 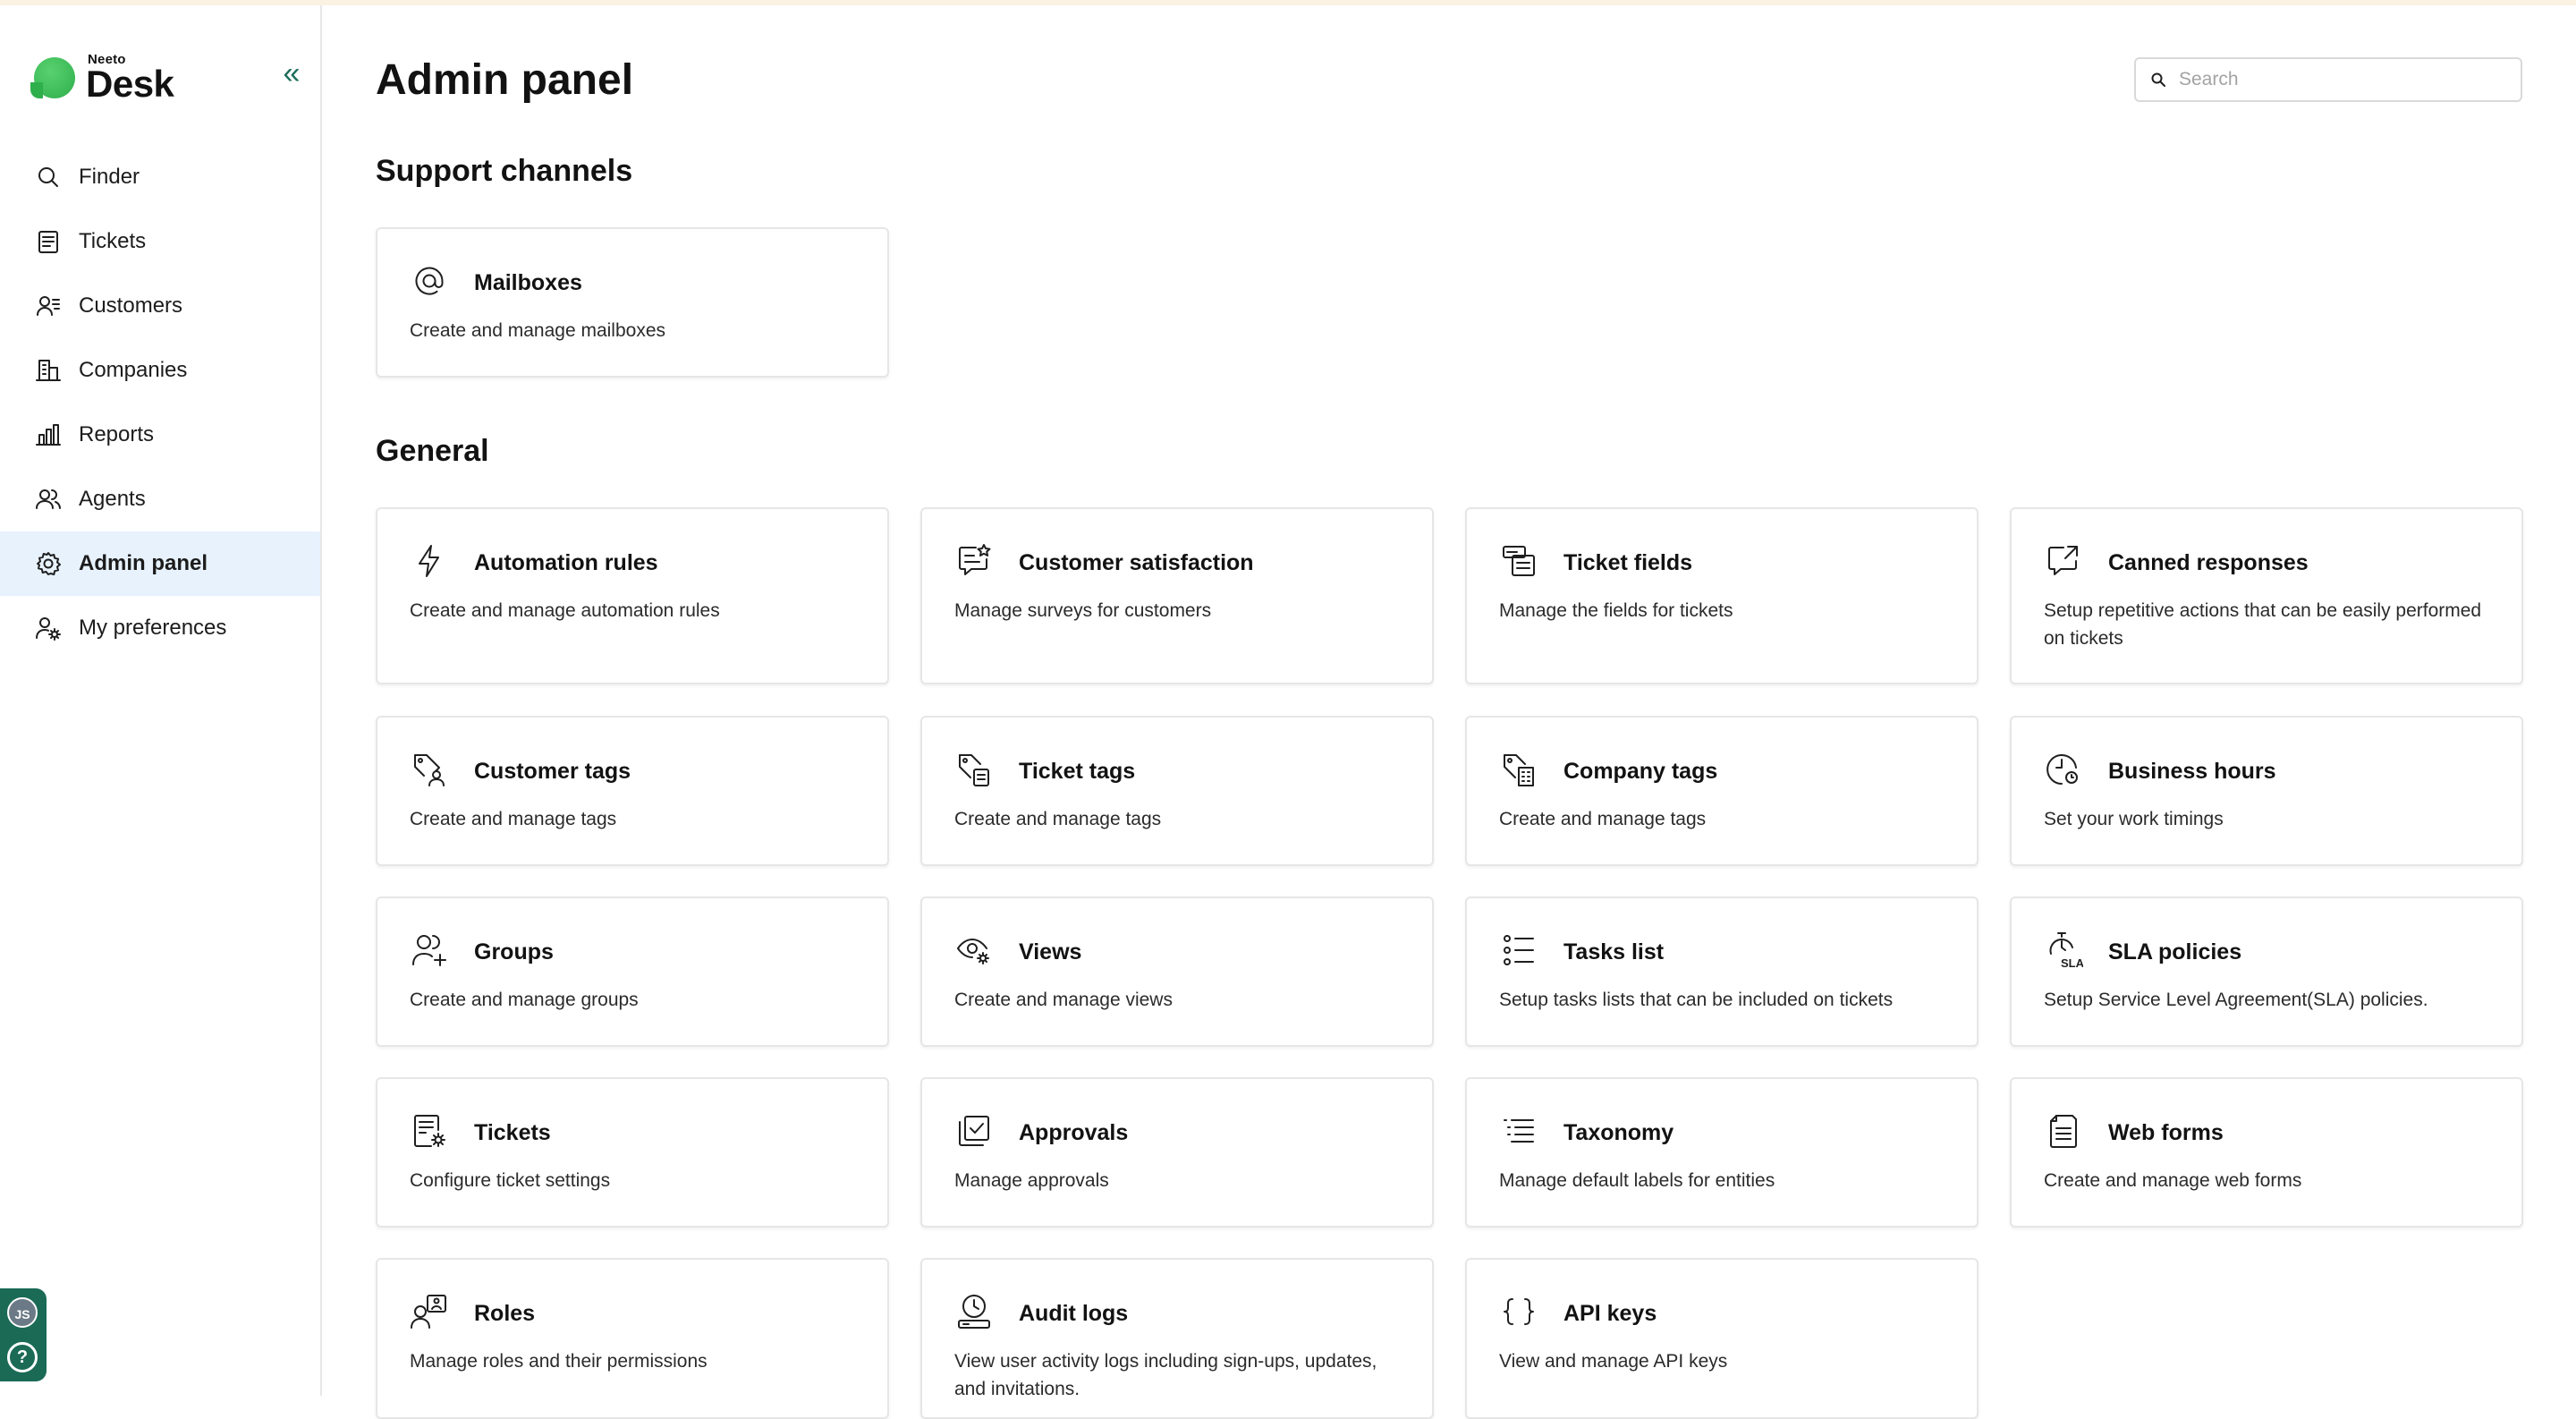 What do you see at coordinates (2063, 769) in the screenshot?
I see `clock-icon` at bounding box center [2063, 769].